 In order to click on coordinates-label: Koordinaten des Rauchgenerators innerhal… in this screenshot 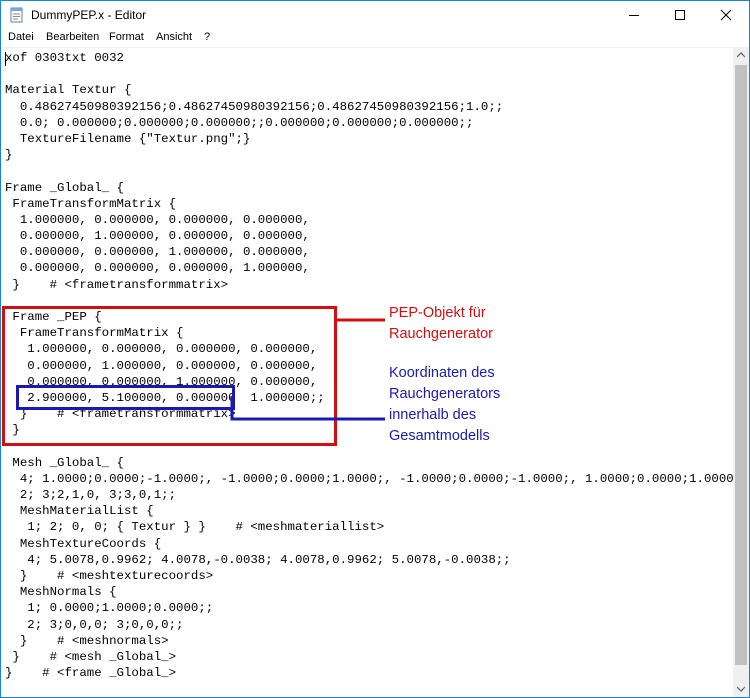, I will do `click(445, 404)`.